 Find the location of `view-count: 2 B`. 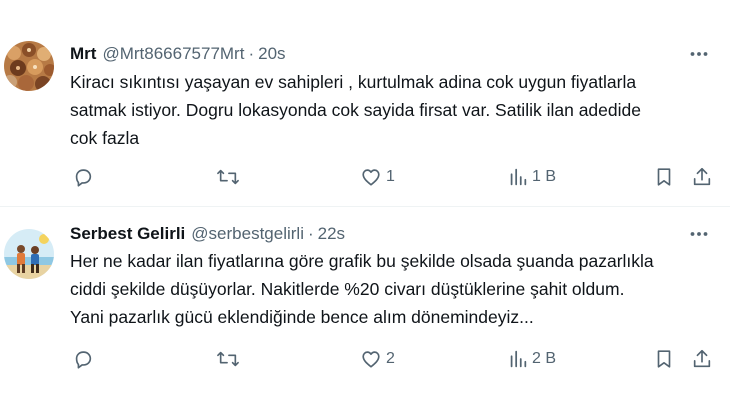

view-count: 2 B is located at coordinates (544, 358).